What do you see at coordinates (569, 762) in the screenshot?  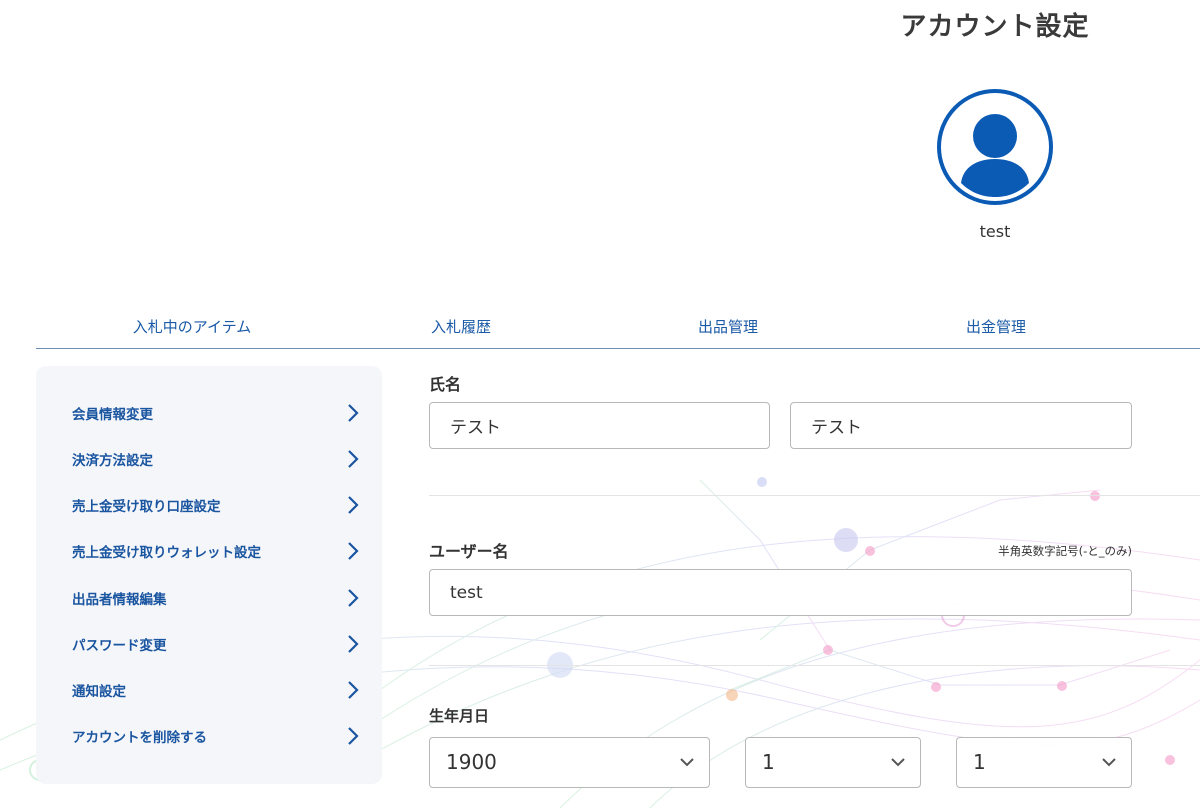 I see `birth-year-select: 1900` at bounding box center [569, 762].